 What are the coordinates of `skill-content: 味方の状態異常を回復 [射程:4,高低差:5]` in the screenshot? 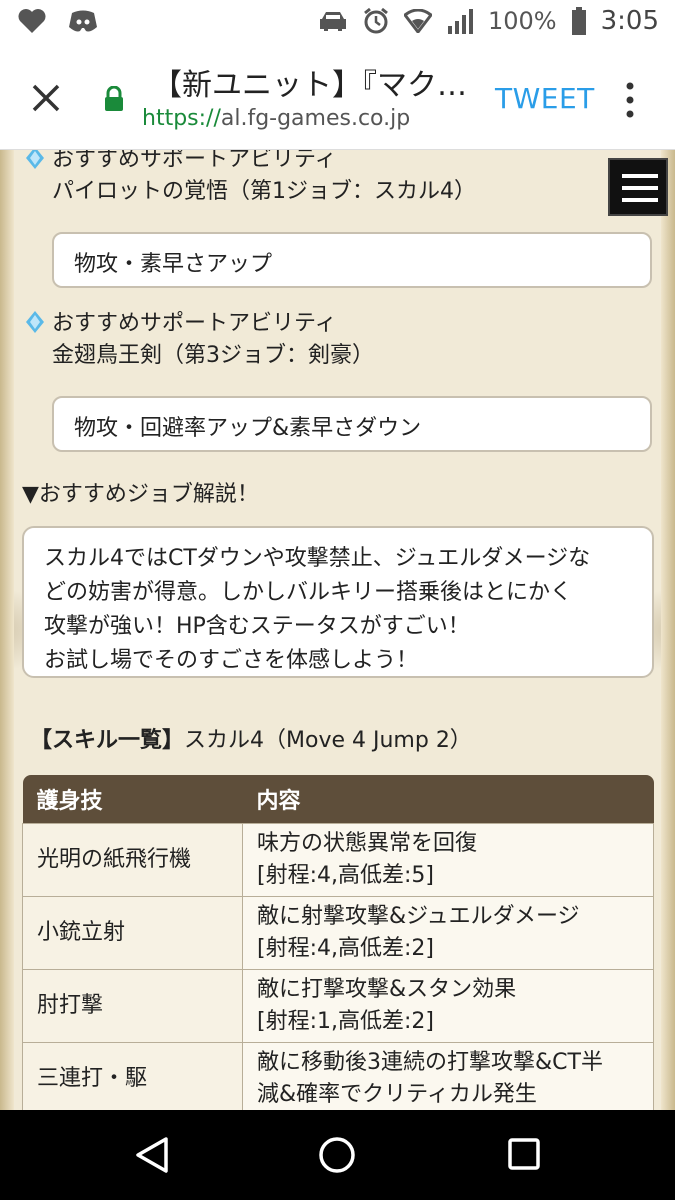 It's located at (448, 860).